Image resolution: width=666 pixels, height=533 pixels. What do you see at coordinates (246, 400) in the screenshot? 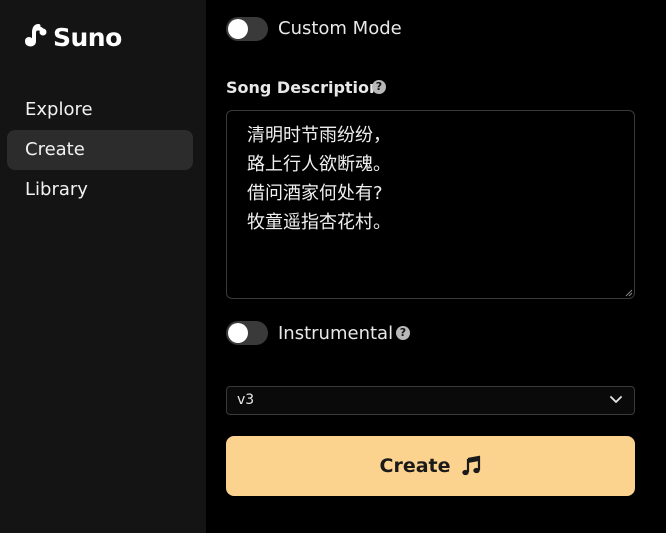
I see `model-version-value: v3` at bounding box center [246, 400].